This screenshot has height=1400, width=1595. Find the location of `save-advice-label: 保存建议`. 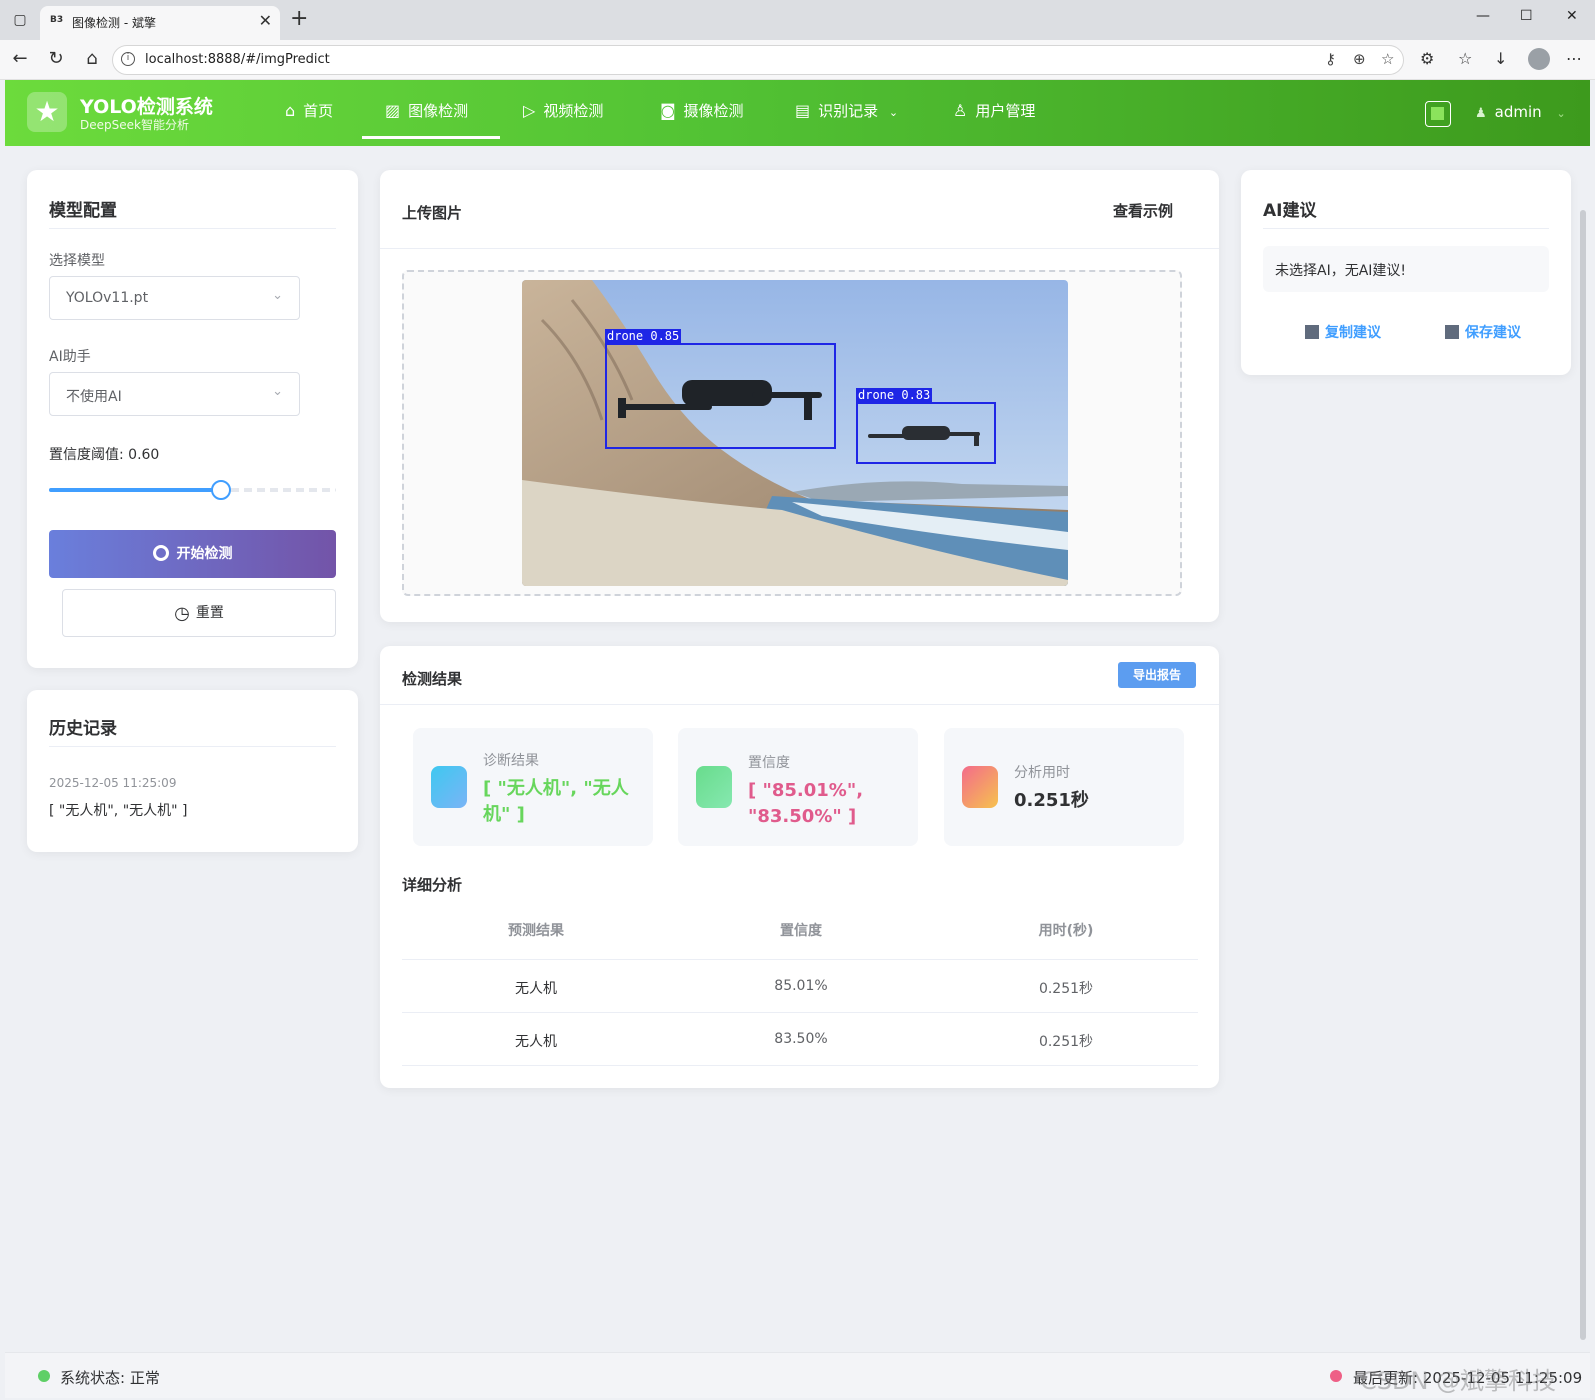

save-advice-label: 保存建议 is located at coordinates (1493, 333).